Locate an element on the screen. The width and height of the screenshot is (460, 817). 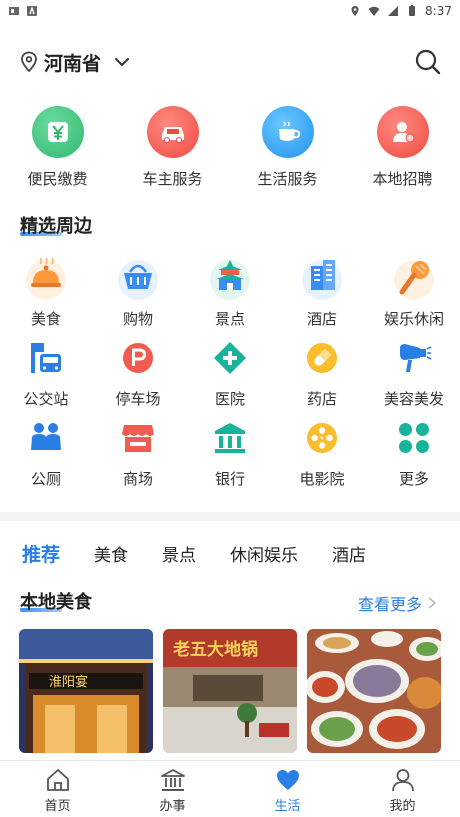
dishes-photo is located at coordinates (374, 691).